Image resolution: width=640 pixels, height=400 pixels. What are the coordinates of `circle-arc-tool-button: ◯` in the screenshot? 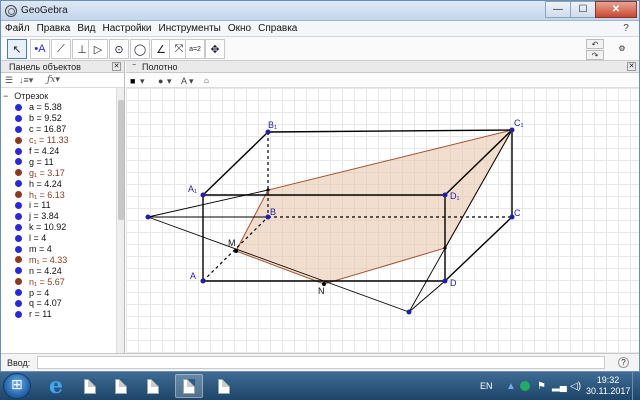 It's located at (140, 49).